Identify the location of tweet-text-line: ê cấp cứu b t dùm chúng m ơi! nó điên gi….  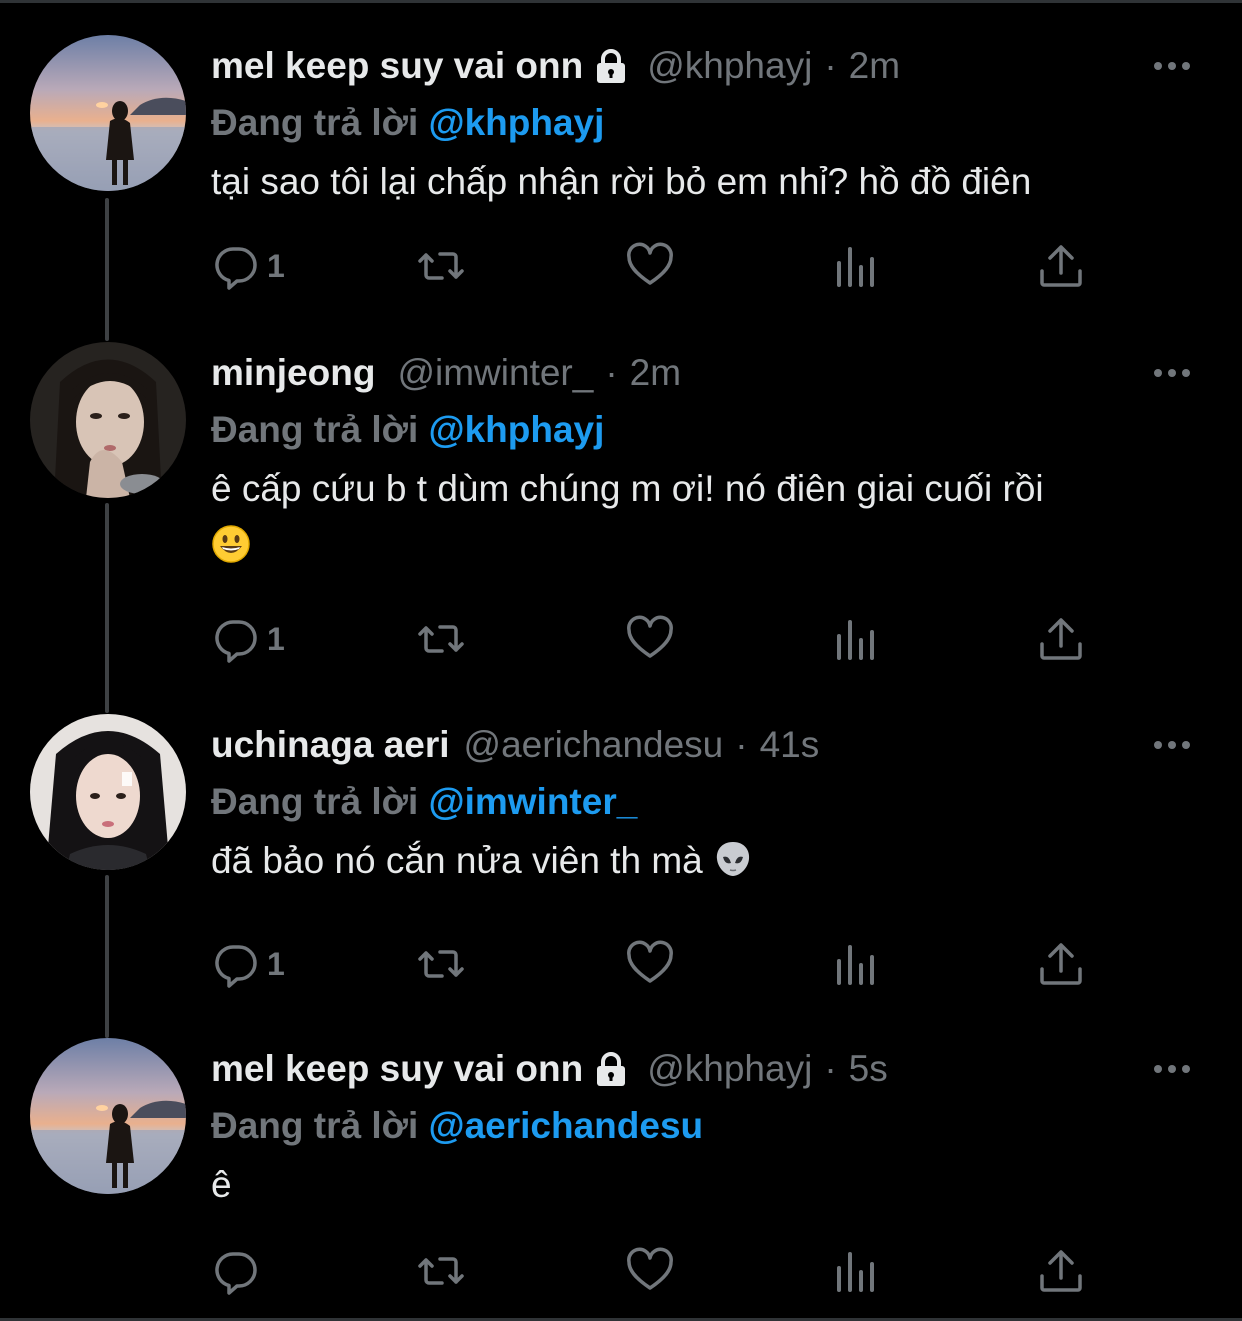
(627, 488).